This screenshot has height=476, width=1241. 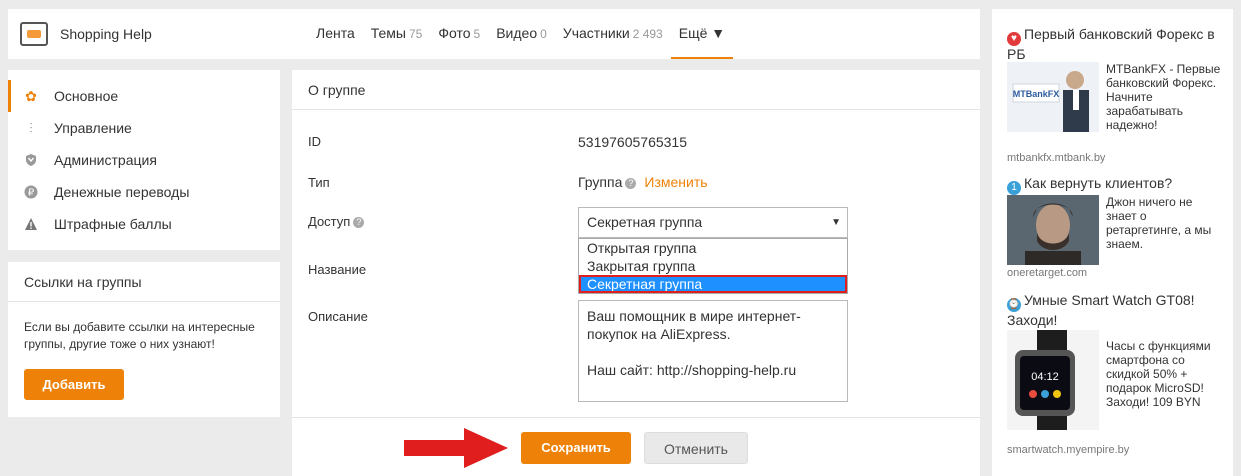 What do you see at coordinates (517, 33) in the screenshot?
I see `nav-tab-label: Видео` at bounding box center [517, 33].